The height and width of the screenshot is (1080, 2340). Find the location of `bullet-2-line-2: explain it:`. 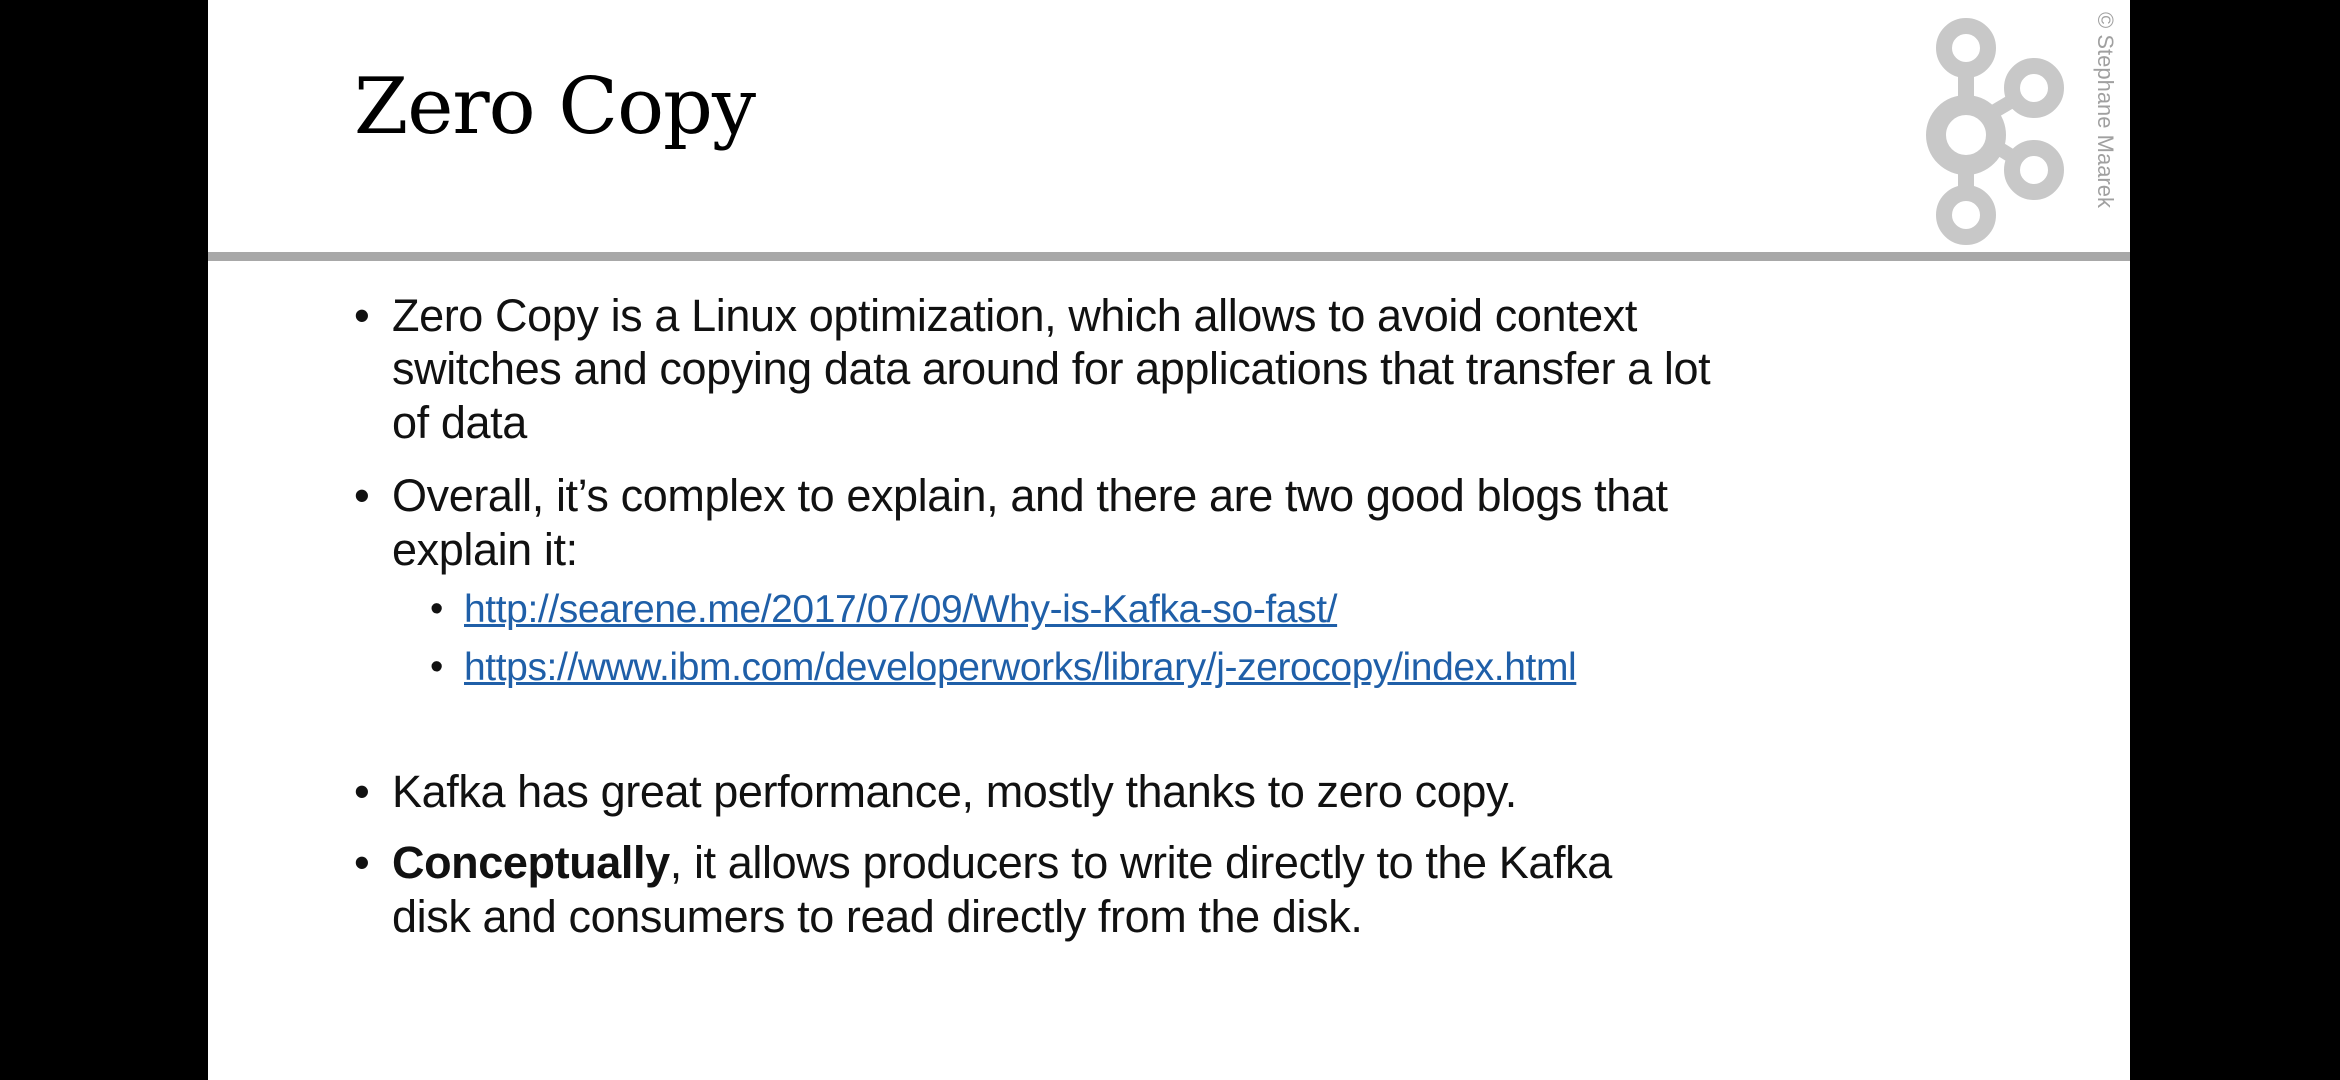

bullet-2-line-2: explain it: is located at coordinates (485, 549).